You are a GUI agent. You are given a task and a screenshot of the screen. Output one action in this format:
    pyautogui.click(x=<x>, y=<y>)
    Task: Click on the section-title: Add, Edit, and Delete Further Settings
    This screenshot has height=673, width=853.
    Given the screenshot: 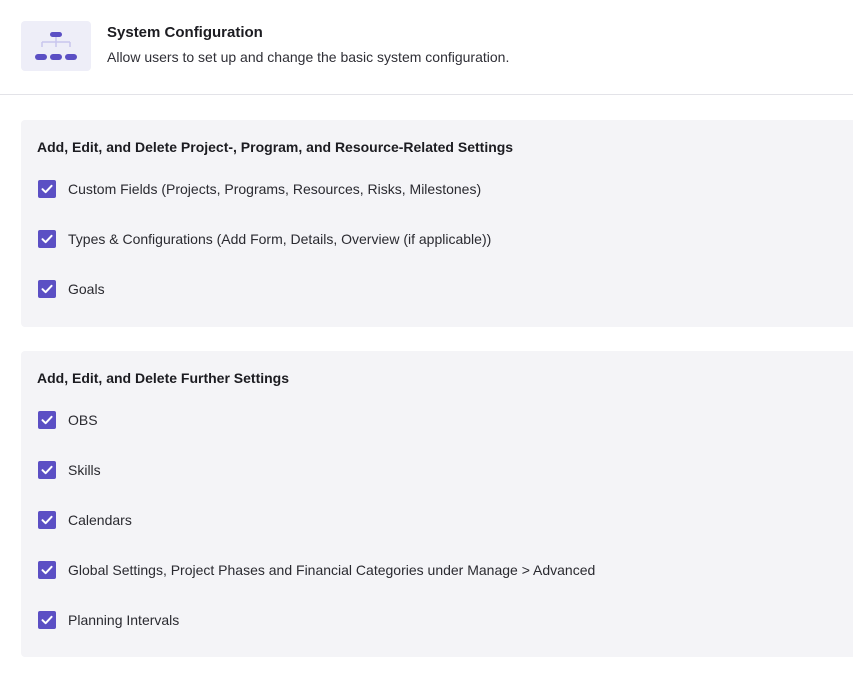 What is the action you would take?
    pyautogui.click(x=163, y=378)
    